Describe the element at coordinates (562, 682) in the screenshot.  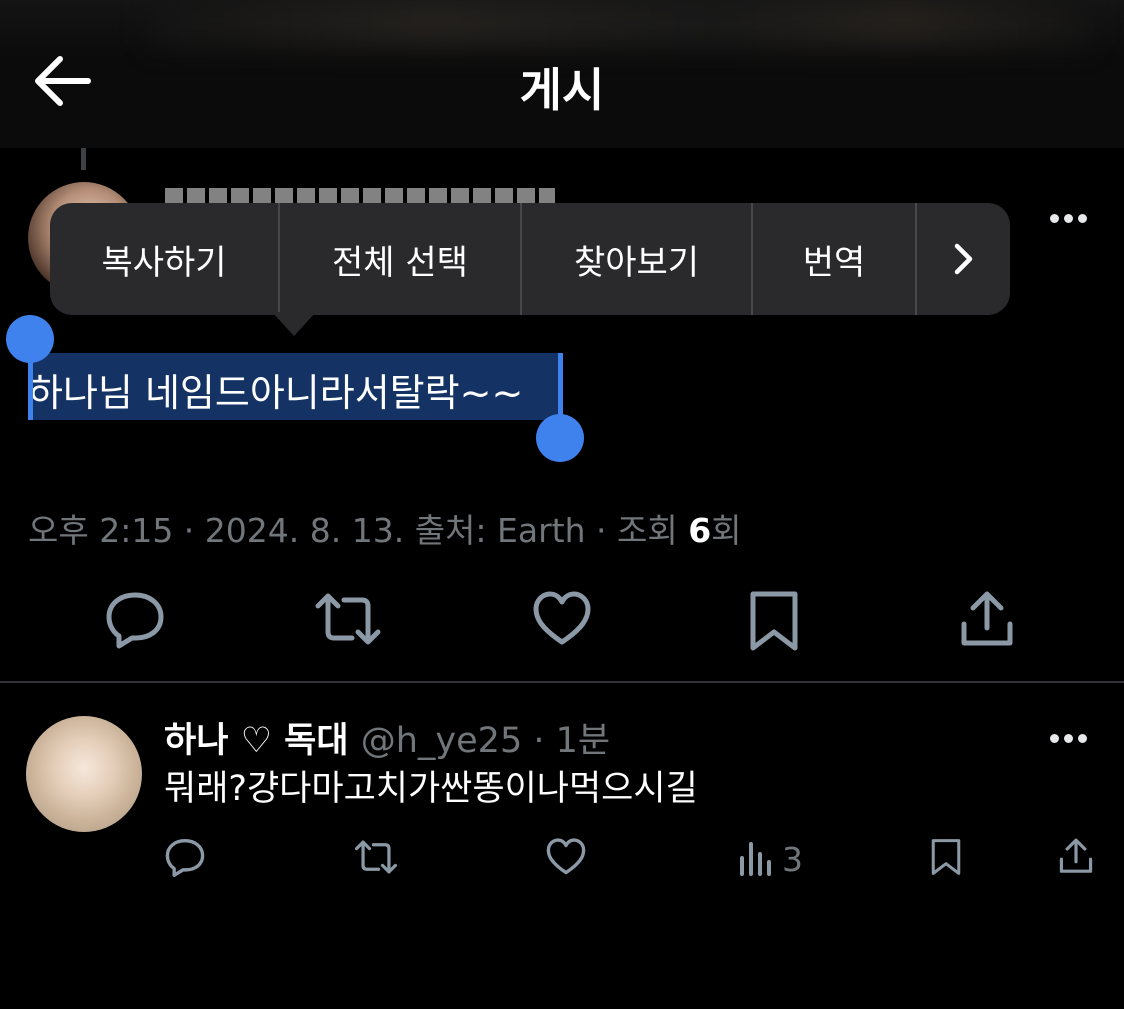
I see `divider` at that location.